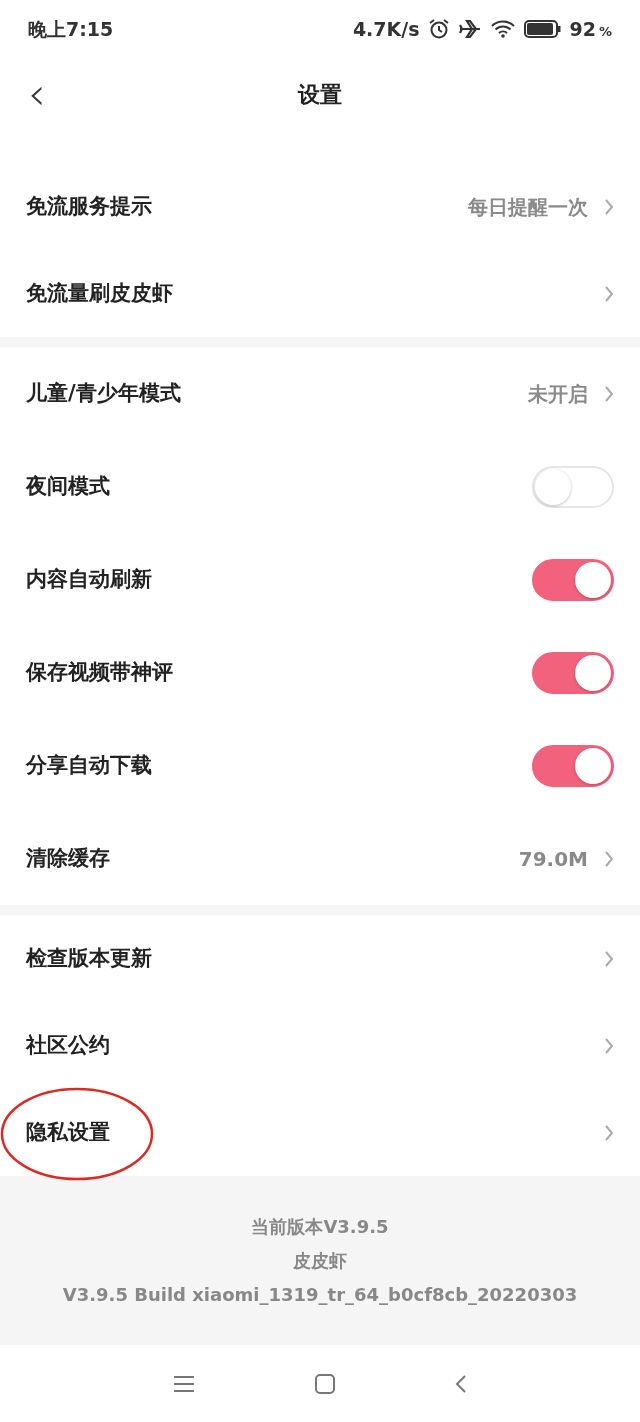  I want to click on setting-label: 免流量刷皮皮虾, so click(99, 293).